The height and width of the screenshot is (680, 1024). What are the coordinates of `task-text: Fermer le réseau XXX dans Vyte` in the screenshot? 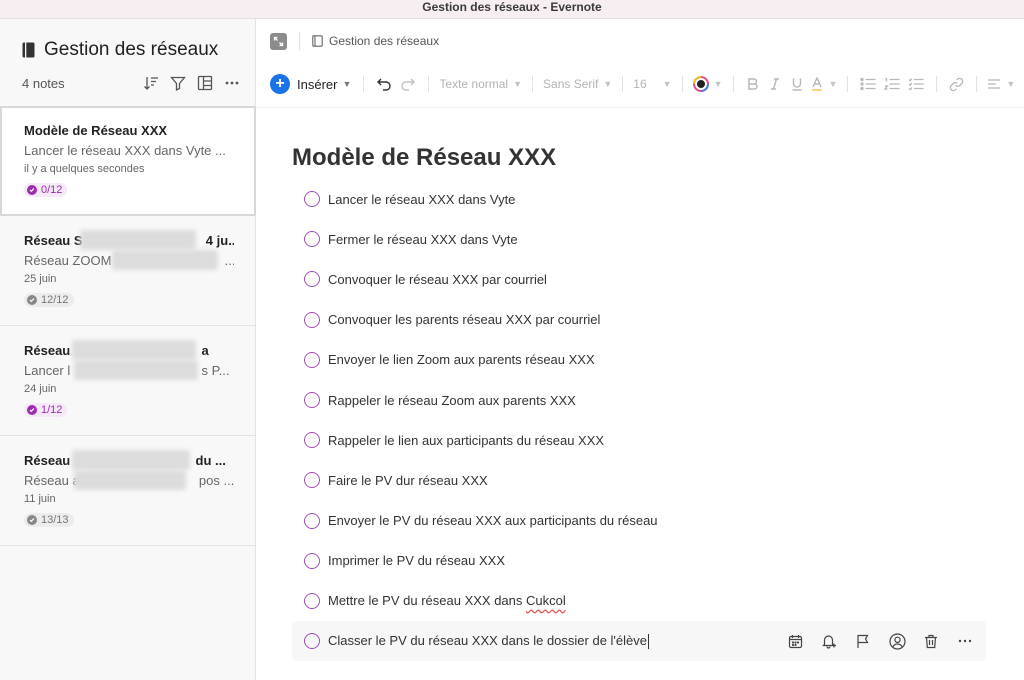 It's located at (423, 239).